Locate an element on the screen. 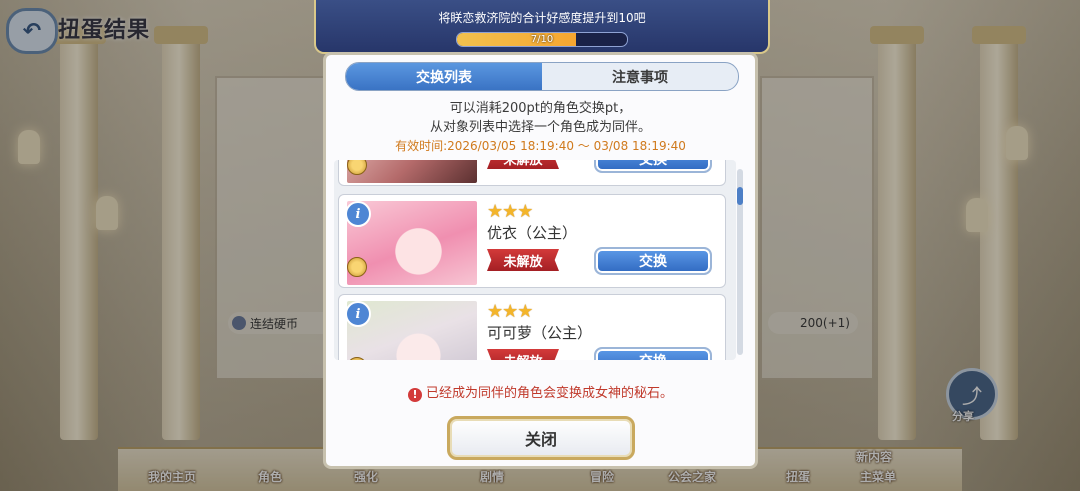  tab-bar: 交换列表 注意事项 is located at coordinates (542, 76).